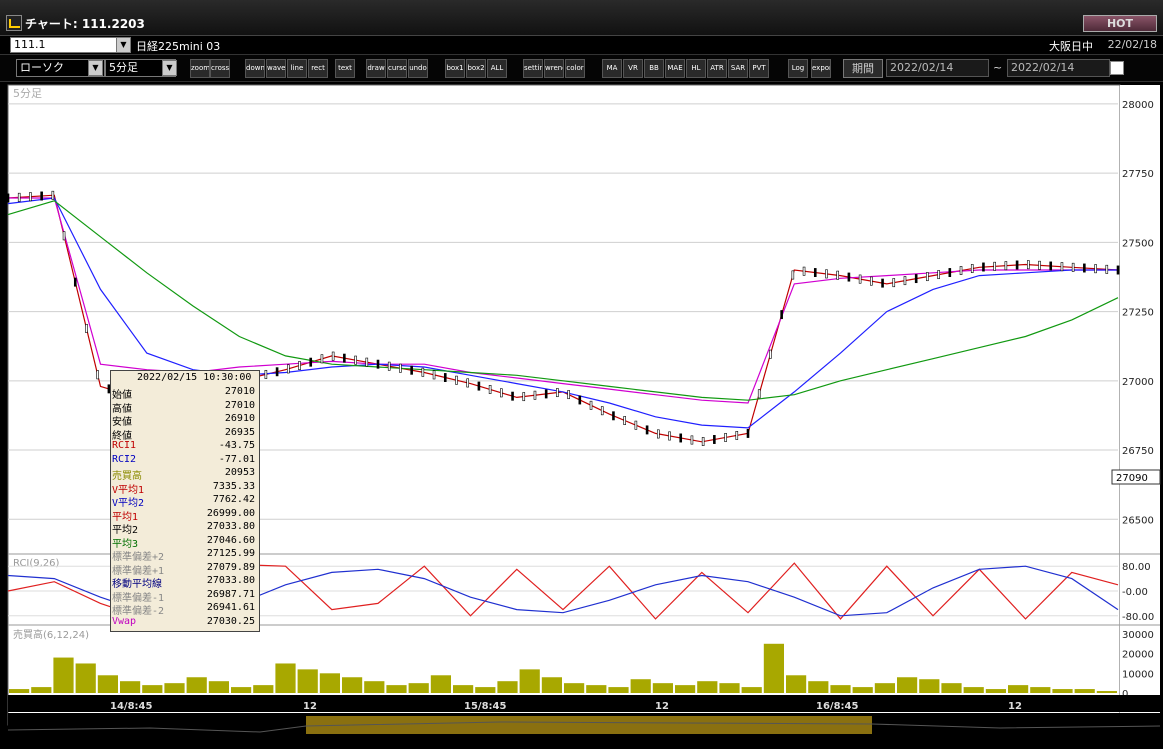 The width and height of the screenshot is (1163, 749). What do you see at coordinates (376, 68) in the screenshot?
I see `draw-button: draw` at bounding box center [376, 68].